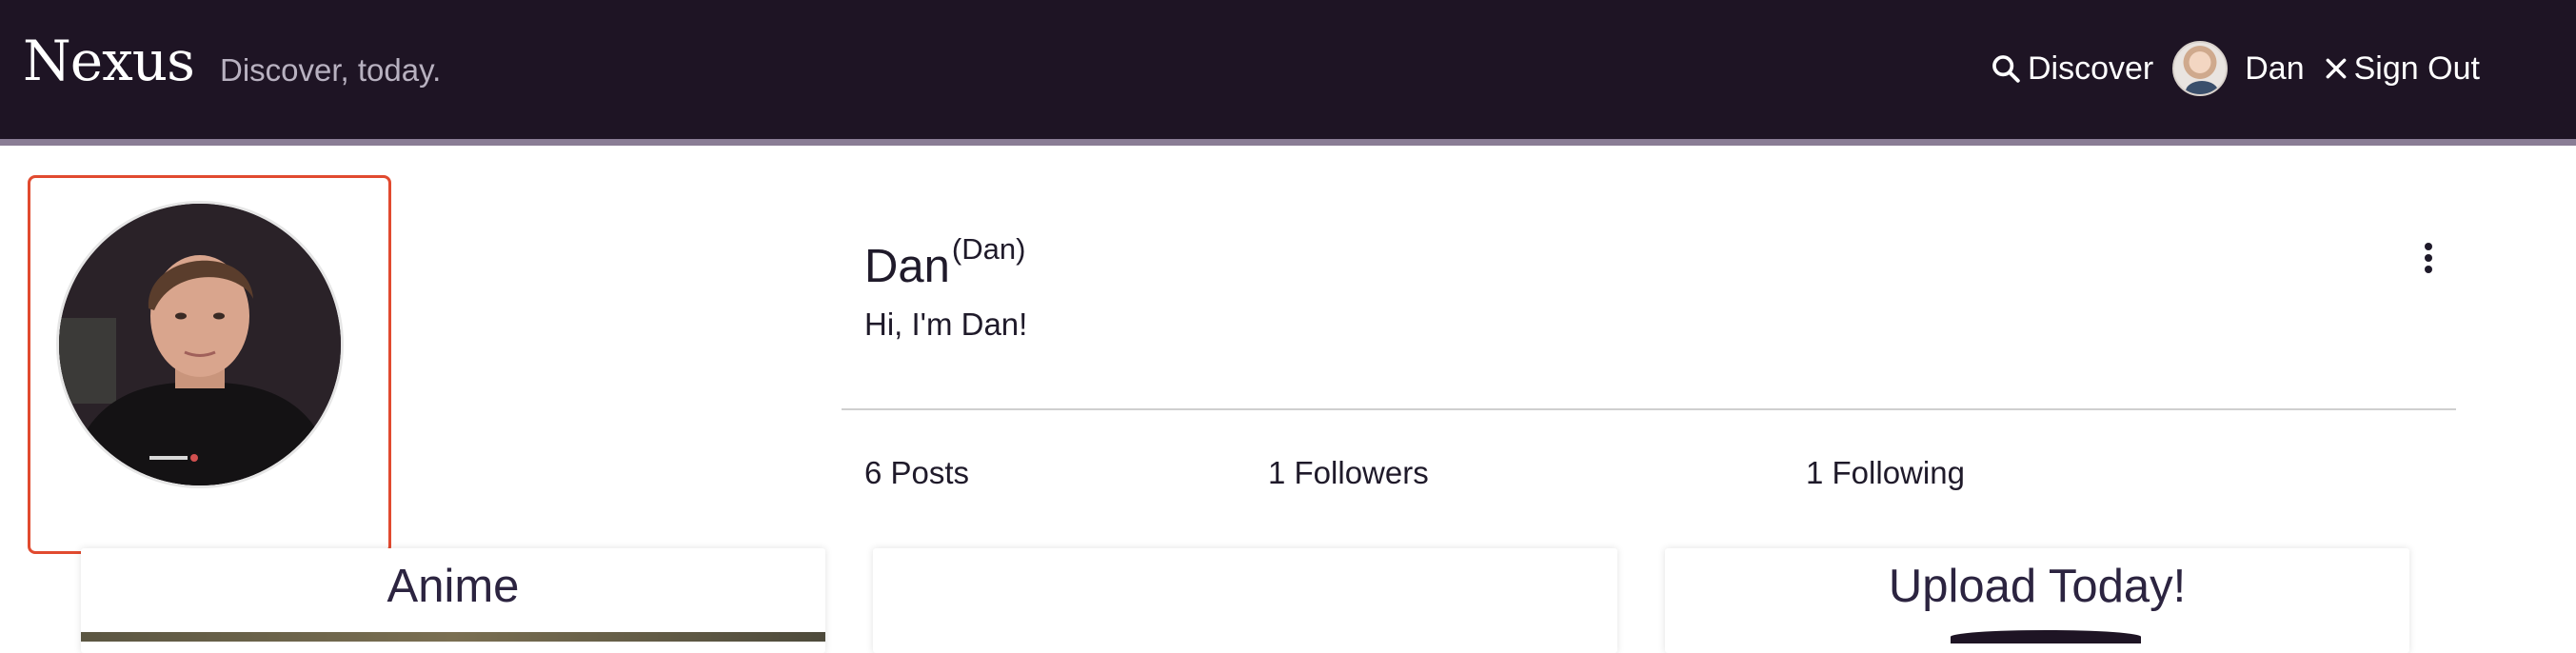  What do you see at coordinates (2009, 68) in the screenshot?
I see `search-icon` at bounding box center [2009, 68].